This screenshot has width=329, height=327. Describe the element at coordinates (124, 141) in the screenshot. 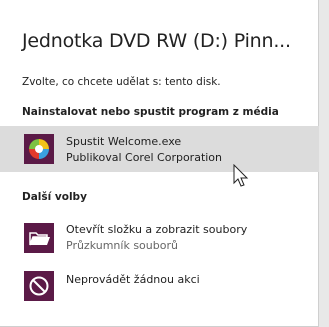

I see `option-primary-label: Spustit Welcome.exe` at that location.